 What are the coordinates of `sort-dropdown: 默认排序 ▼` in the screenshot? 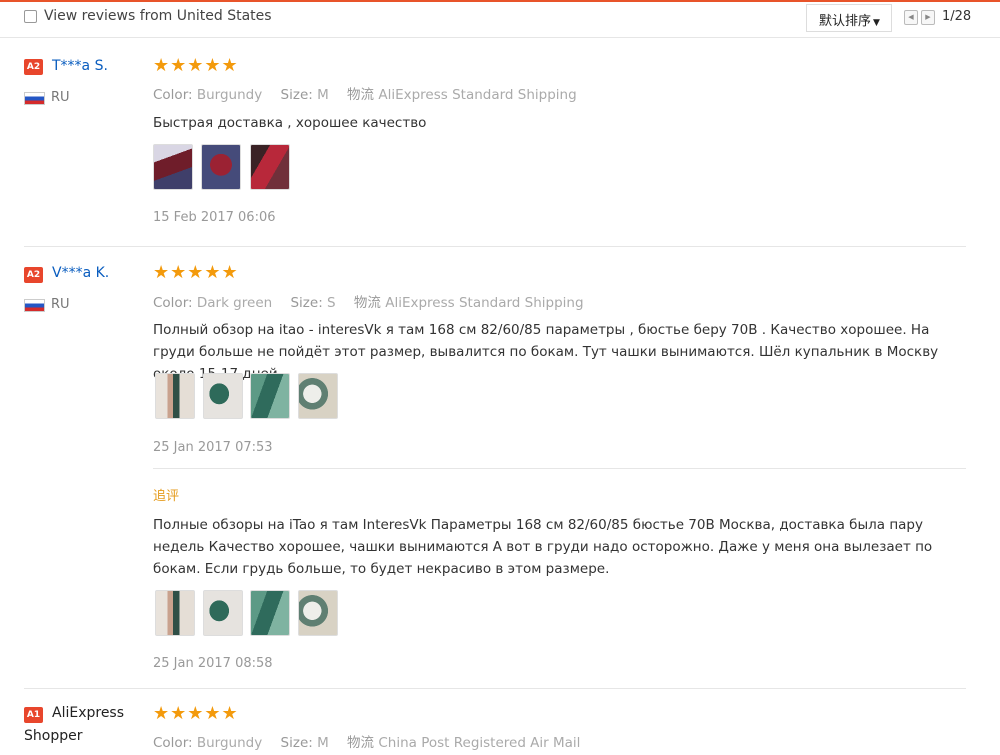 It's located at (849, 18).